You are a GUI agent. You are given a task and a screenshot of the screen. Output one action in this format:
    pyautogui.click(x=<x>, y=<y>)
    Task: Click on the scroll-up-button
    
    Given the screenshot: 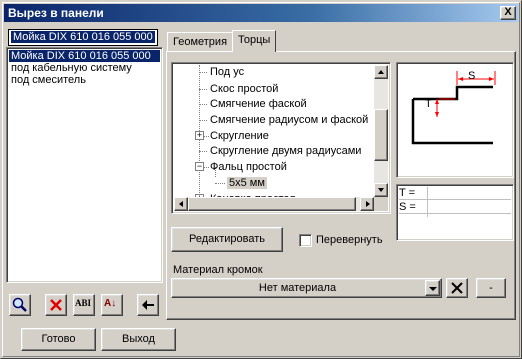 What is the action you would take?
    pyautogui.click(x=381, y=72)
    